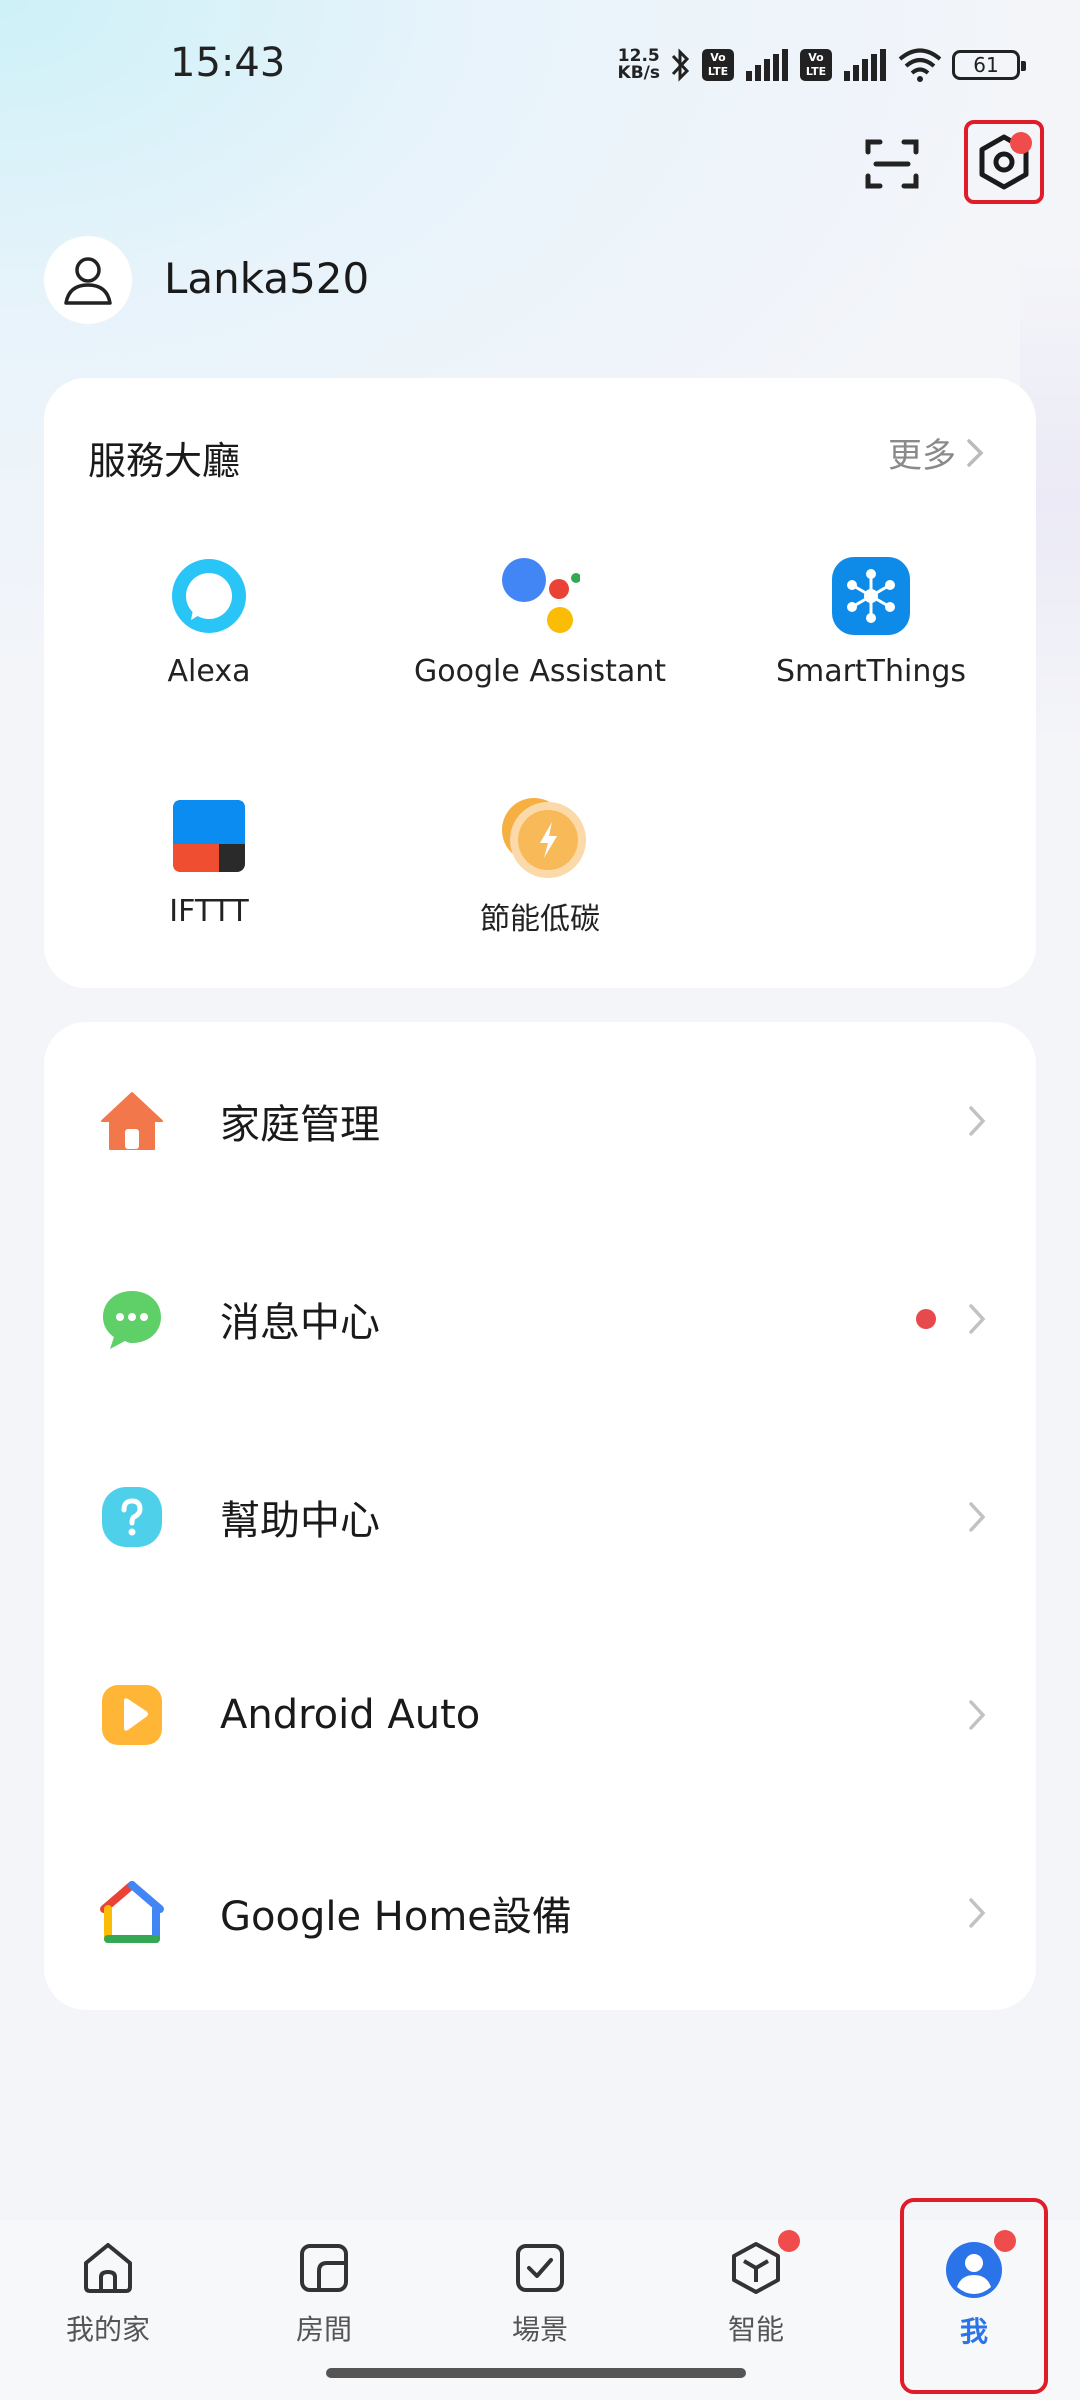 This screenshot has width=1080, height=2400. Describe the element at coordinates (132, 1517) in the screenshot. I see `help-icon` at that location.